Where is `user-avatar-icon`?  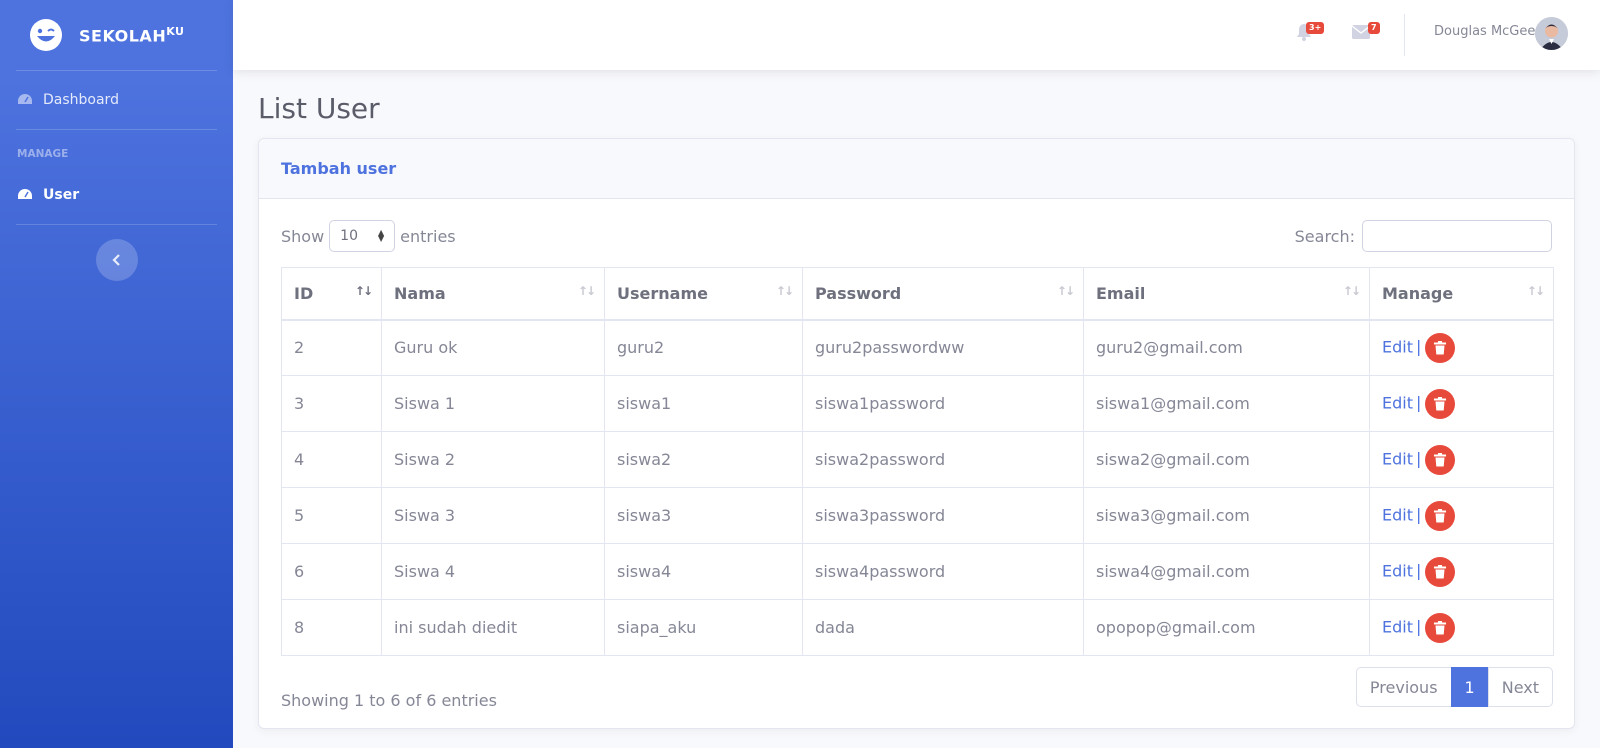 user-avatar-icon is located at coordinates (1551, 33).